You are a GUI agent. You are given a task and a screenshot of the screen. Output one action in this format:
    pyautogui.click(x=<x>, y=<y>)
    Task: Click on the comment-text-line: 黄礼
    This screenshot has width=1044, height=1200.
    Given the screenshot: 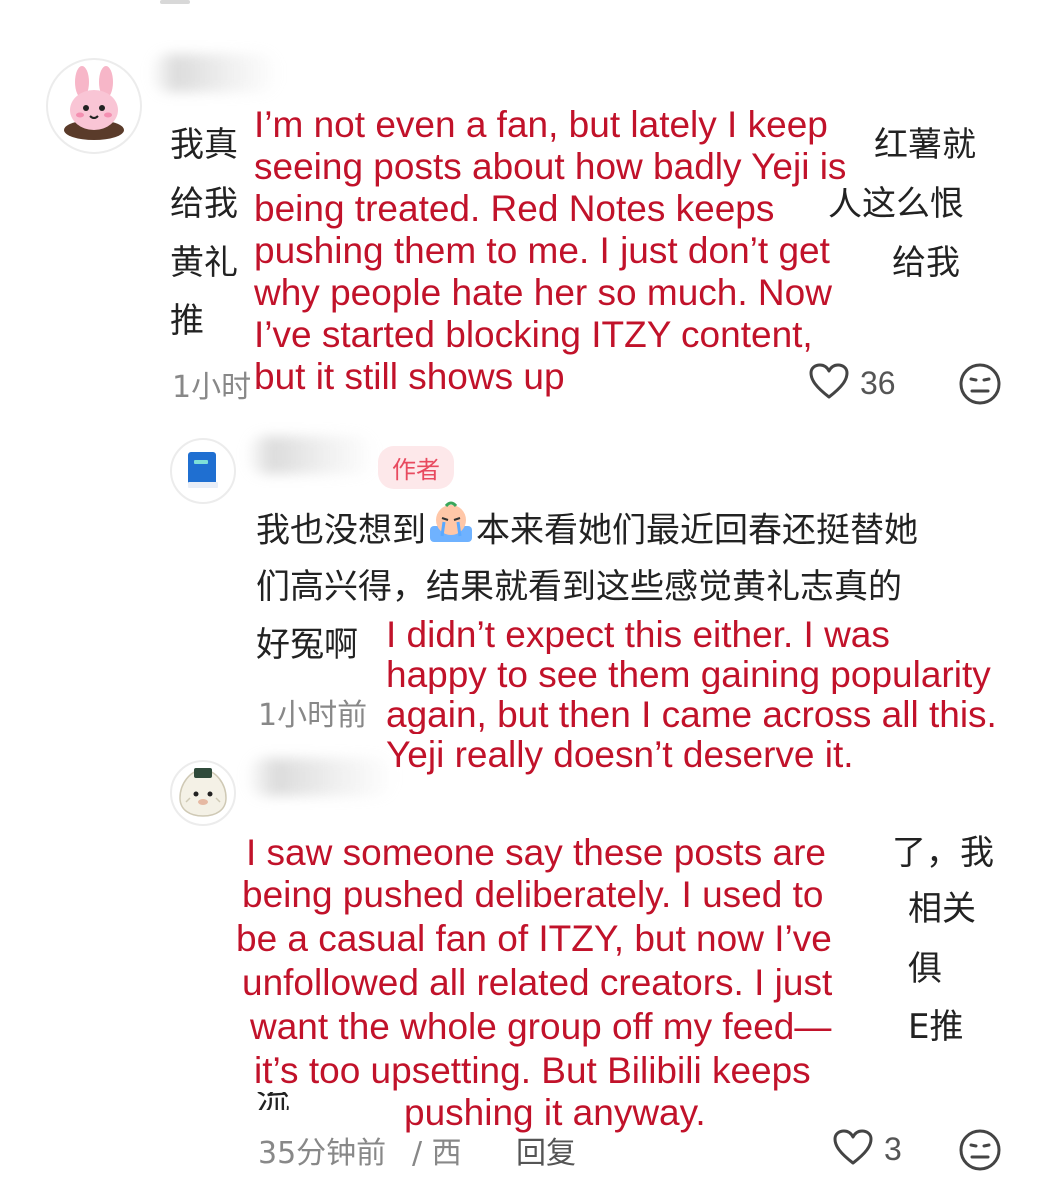 What is the action you would take?
    pyautogui.click(x=204, y=263)
    